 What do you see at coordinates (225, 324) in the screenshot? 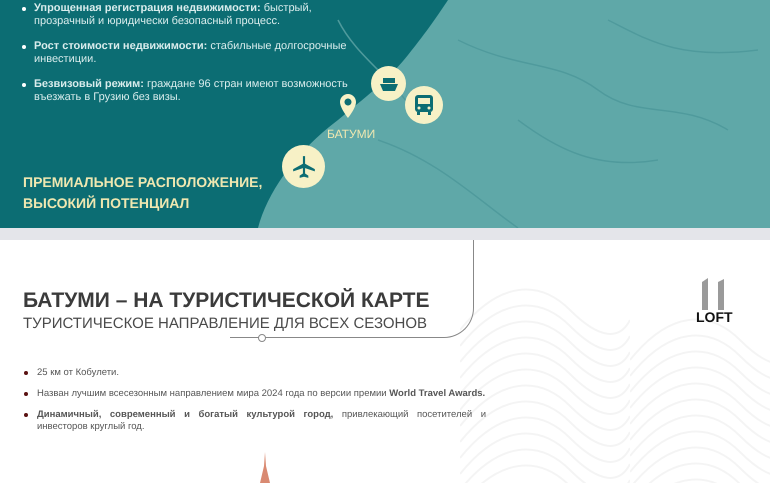
I see `section-subtitle: ТУРИСТИЧЕСКОЕ НАПРАВЛЕНИЕ ДЛЯ ВСЕХ СЕЗОНОВ` at bounding box center [225, 324].